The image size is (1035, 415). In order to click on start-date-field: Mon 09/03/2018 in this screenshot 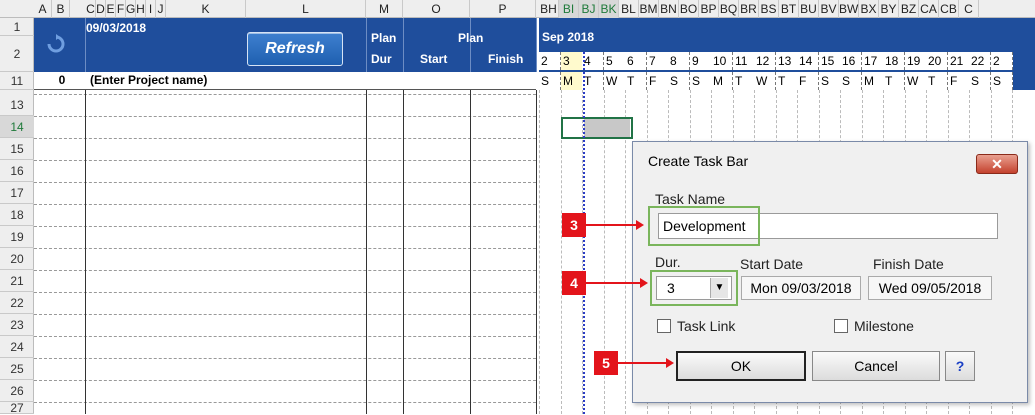, I will do `click(801, 288)`.